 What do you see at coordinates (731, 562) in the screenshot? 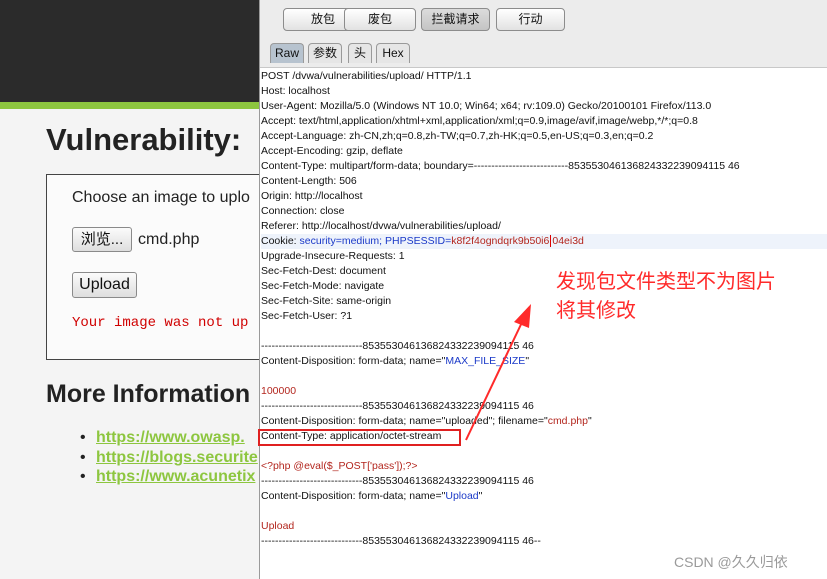
I see `watermark: CSDN @久久归依` at bounding box center [731, 562].